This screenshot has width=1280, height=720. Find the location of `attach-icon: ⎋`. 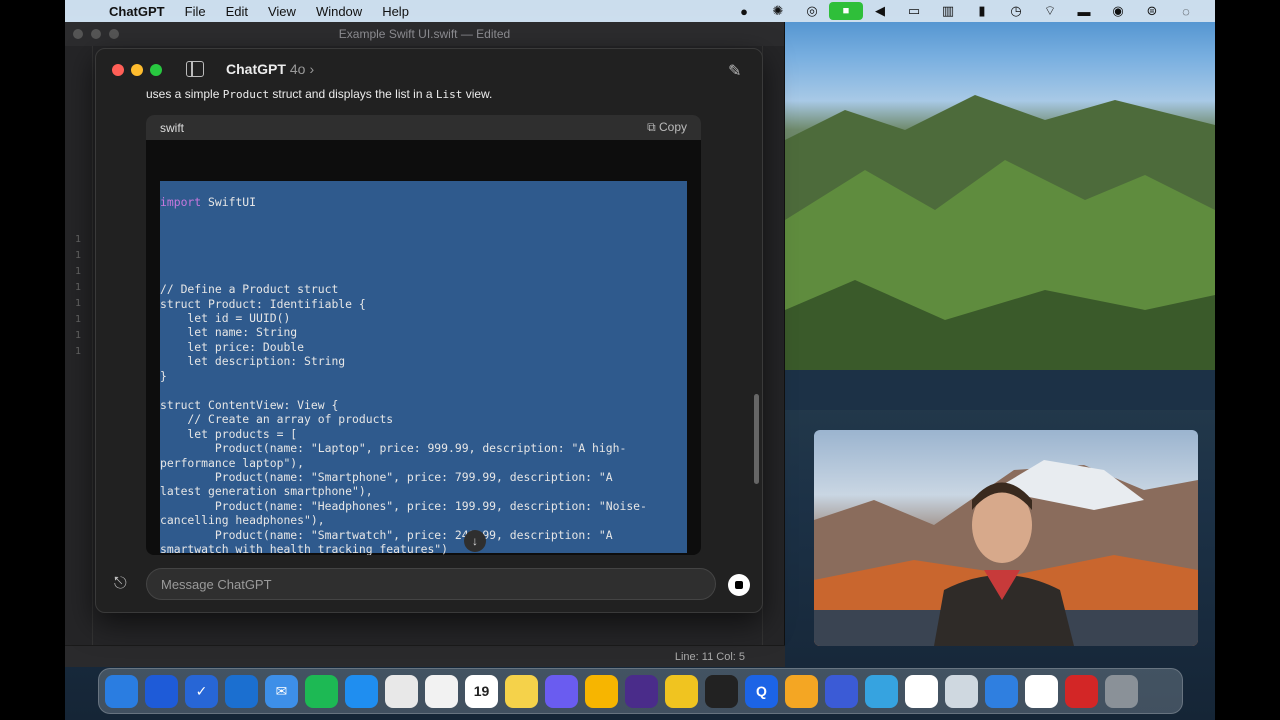

attach-icon: ⎋ is located at coordinates (120, 584).